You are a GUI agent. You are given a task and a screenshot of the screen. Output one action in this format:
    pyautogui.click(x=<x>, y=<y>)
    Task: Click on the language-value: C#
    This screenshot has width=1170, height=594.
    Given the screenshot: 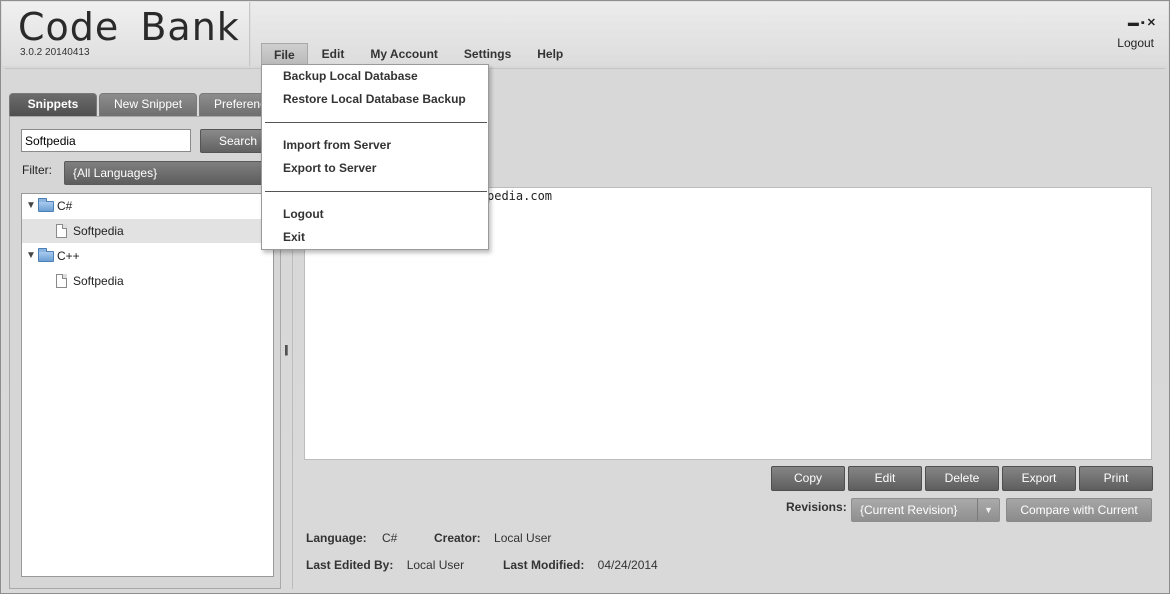 What is the action you would take?
    pyautogui.click(x=390, y=538)
    